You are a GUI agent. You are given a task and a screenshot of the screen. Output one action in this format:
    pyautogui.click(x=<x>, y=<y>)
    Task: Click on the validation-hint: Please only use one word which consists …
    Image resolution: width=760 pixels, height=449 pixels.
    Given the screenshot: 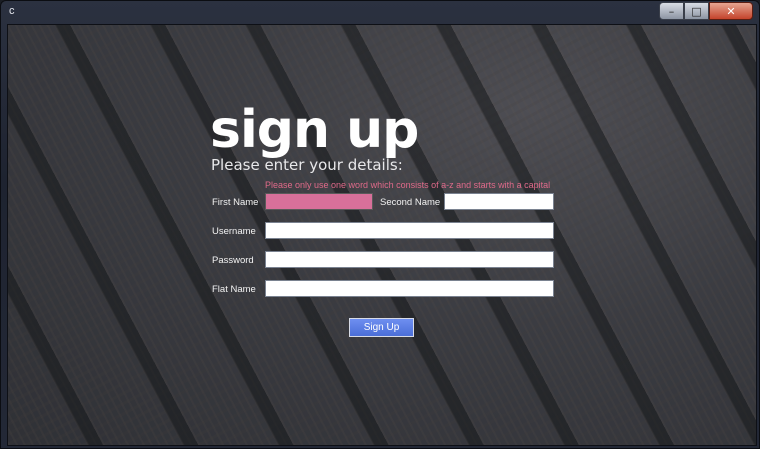 What is the action you would take?
    pyautogui.click(x=408, y=185)
    